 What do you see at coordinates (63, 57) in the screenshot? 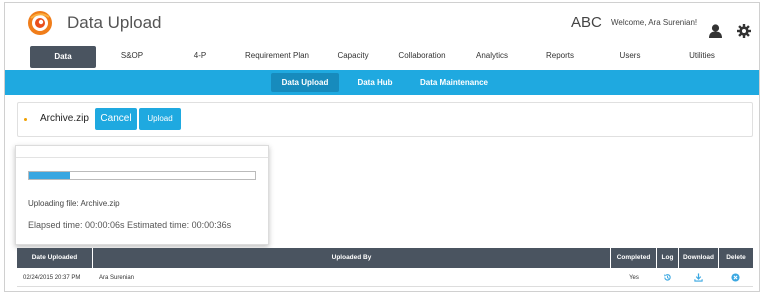
I see `nav-data: Data` at bounding box center [63, 57].